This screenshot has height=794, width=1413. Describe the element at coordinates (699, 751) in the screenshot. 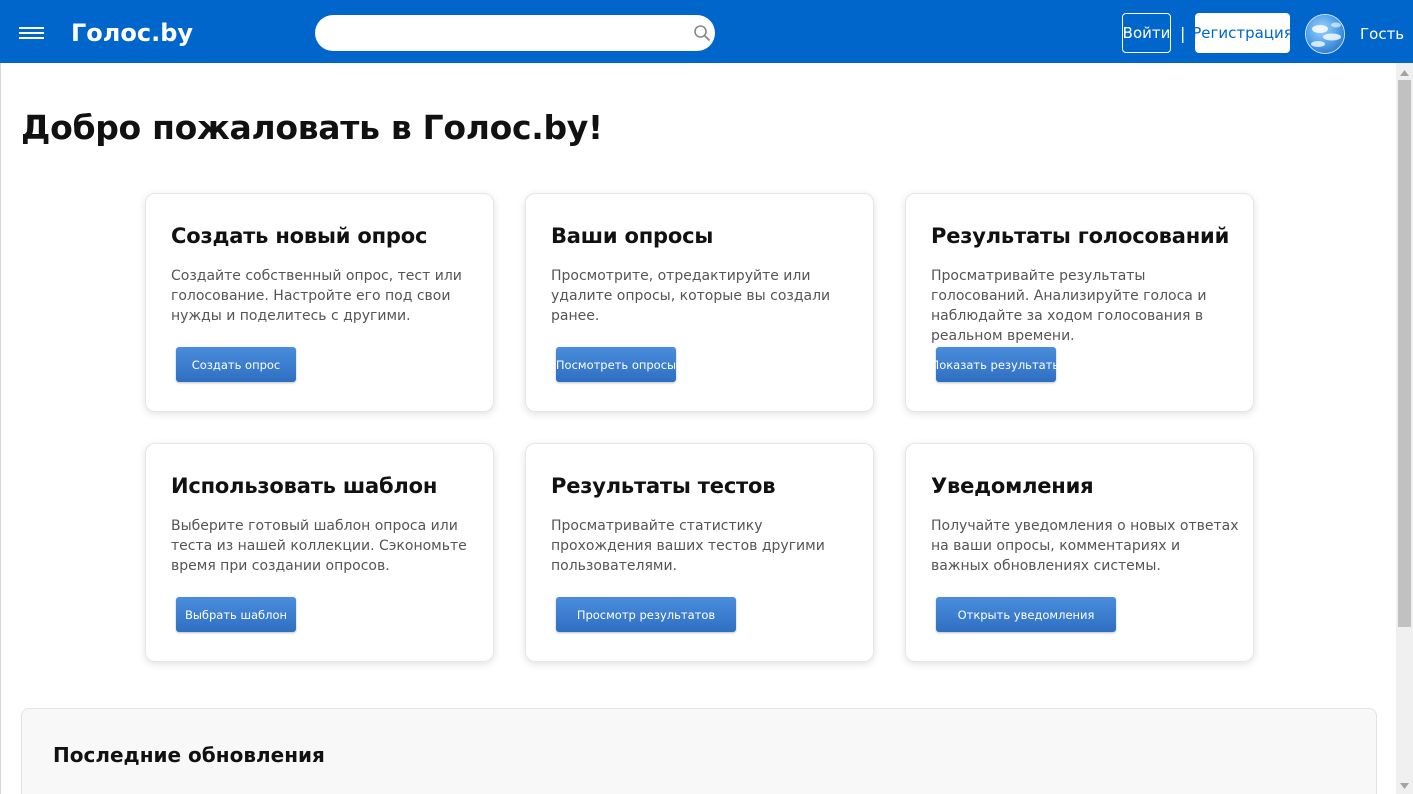

I see `updates-section: Последние обновления` at that location.